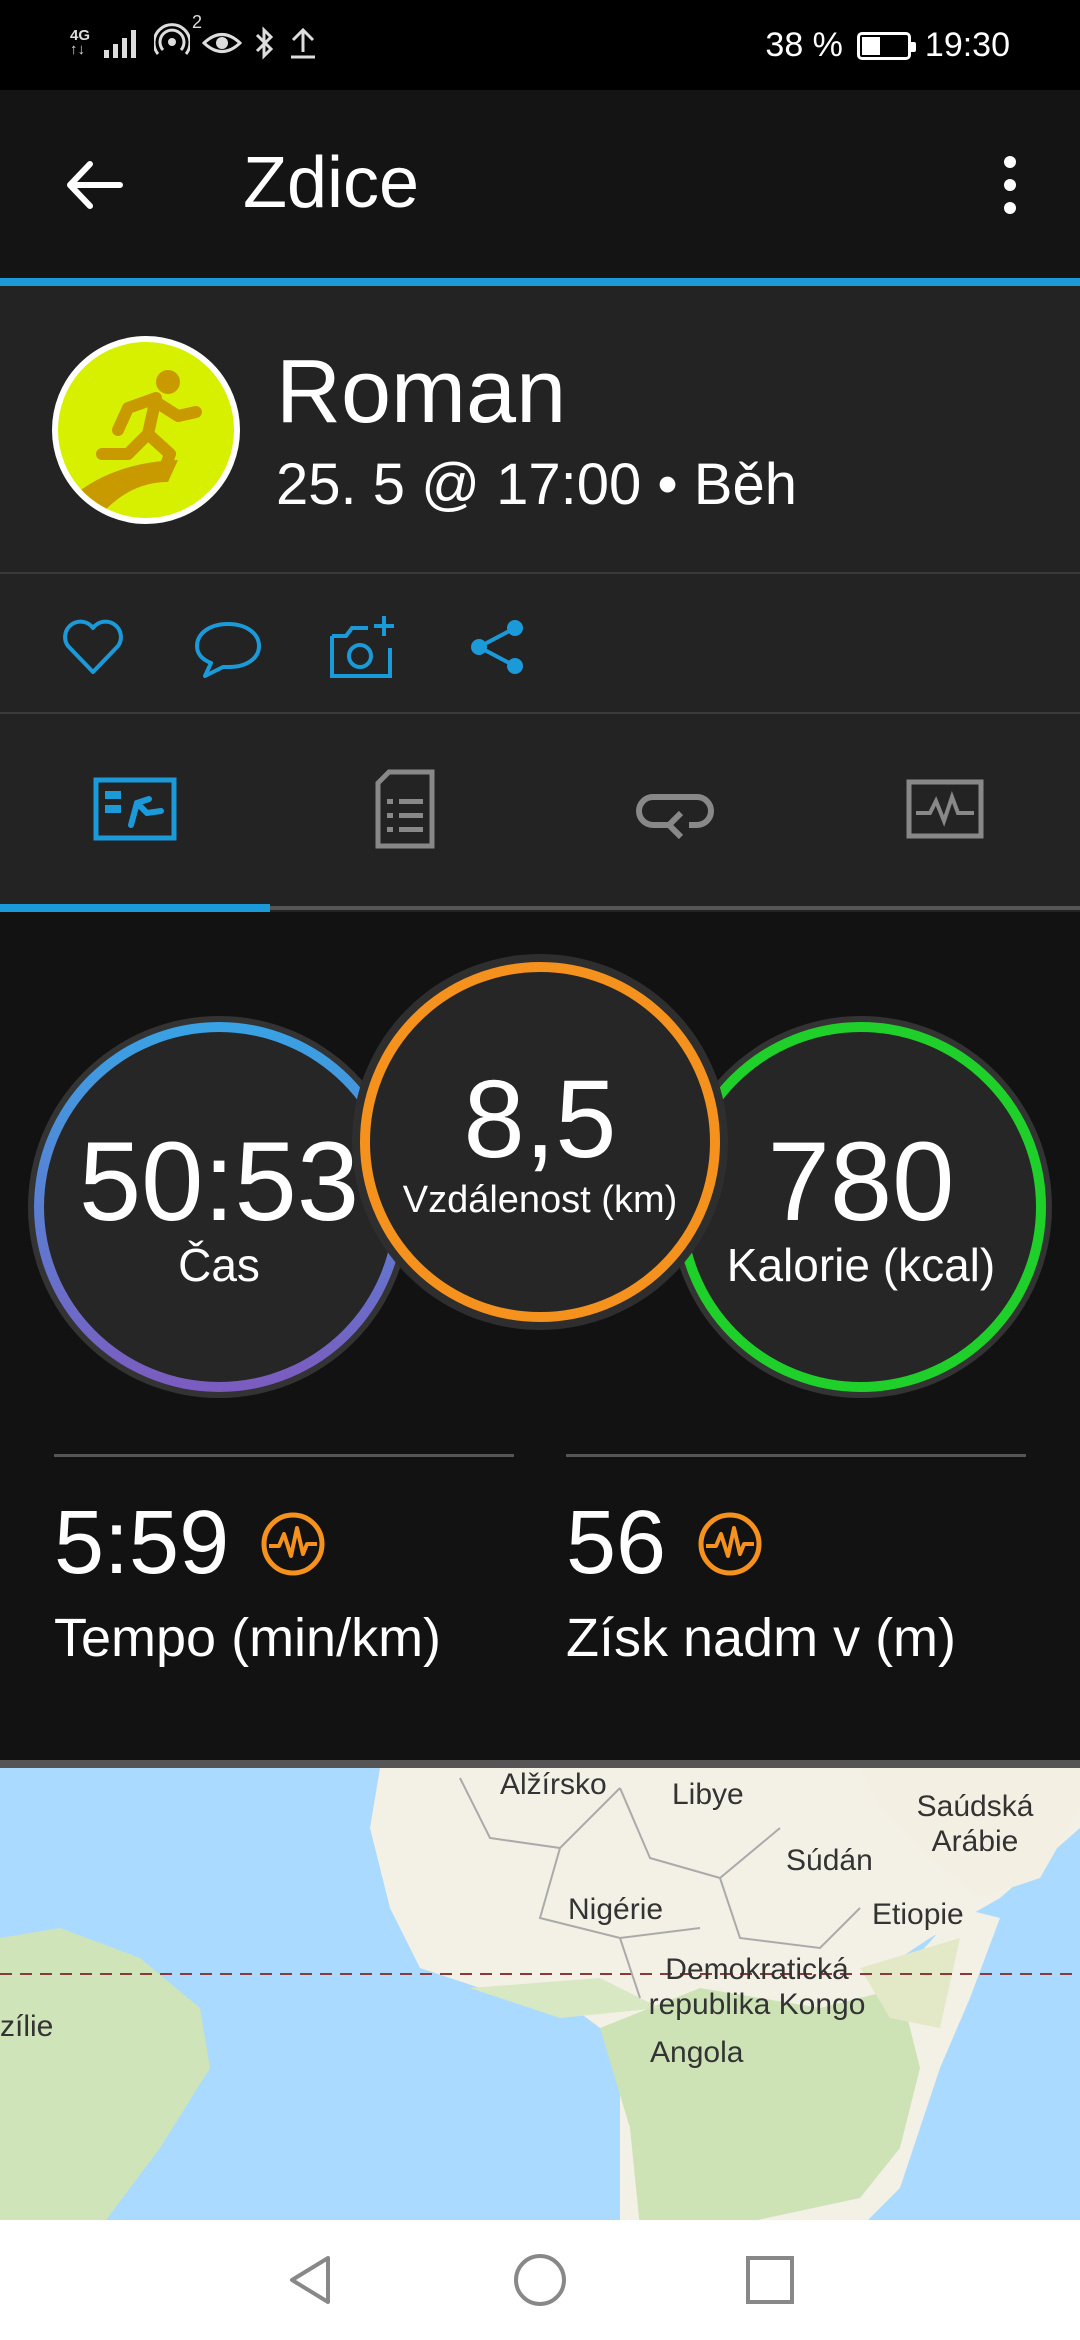 The height and width of the screenshot is (2340, 1080). I want to click on heart-icon, so click(93, 647).